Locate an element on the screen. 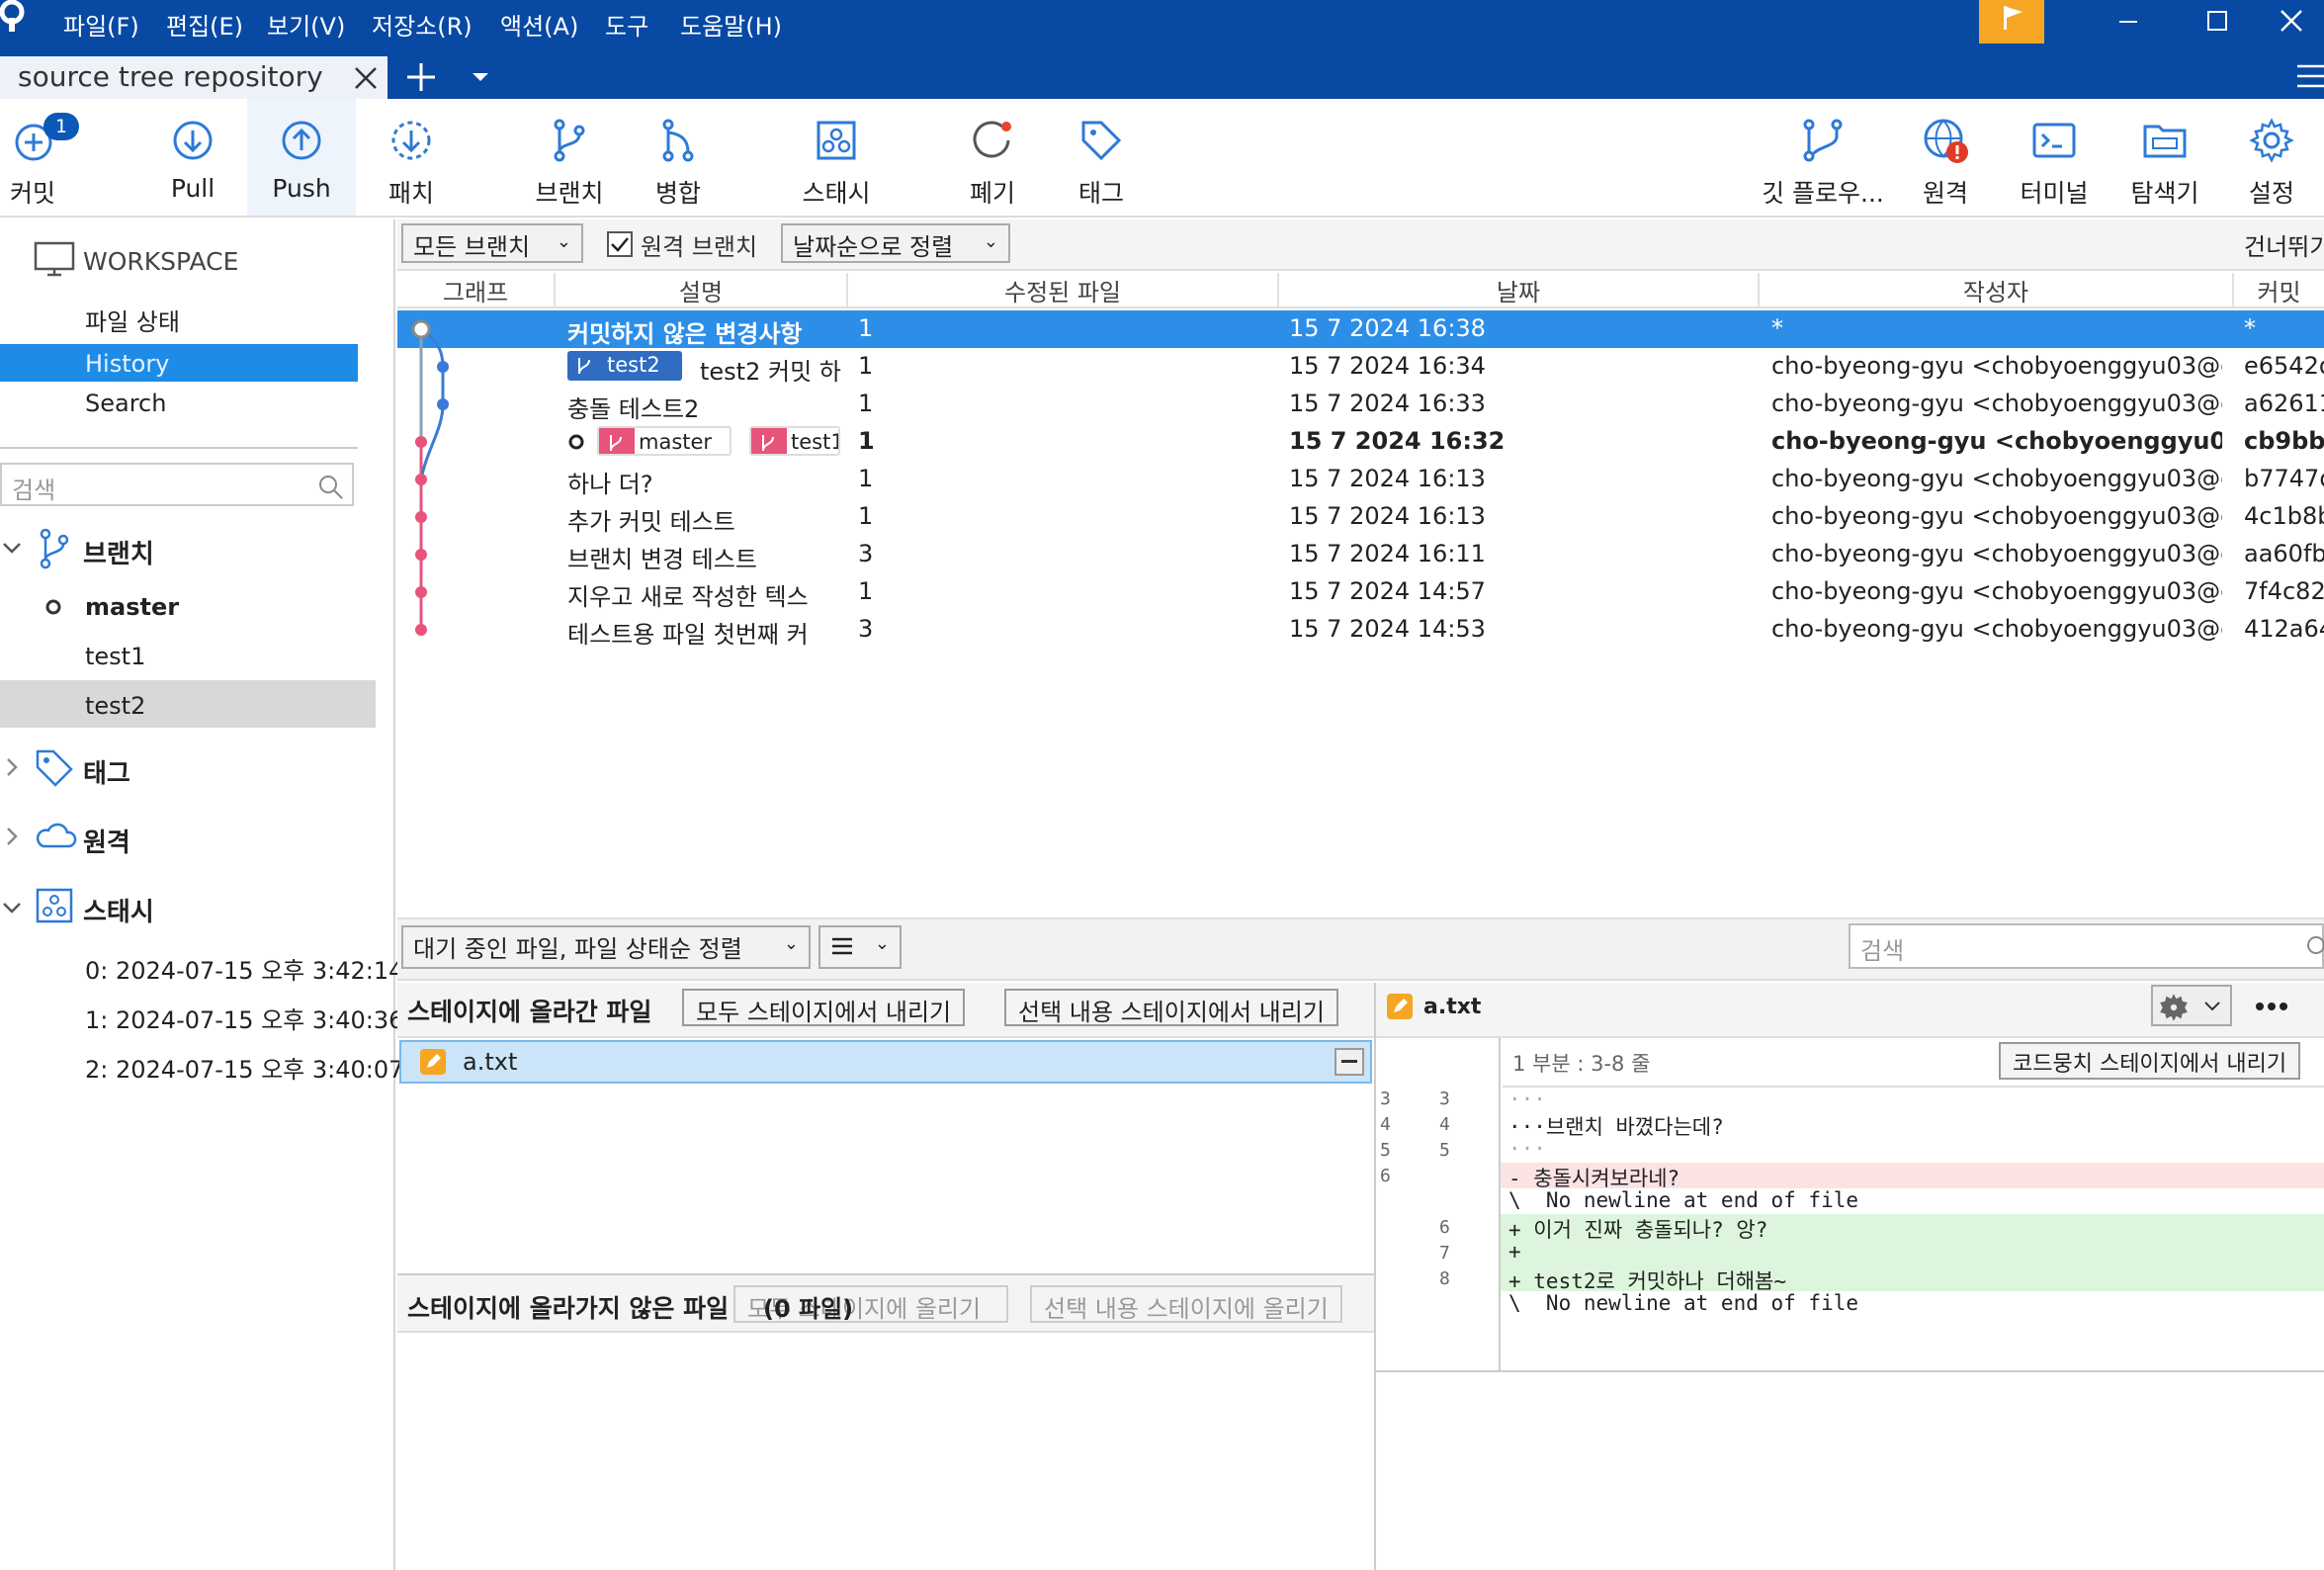 The width and height of the screenshot is (2324, 1570). skip-label: 건너뛰기 is located at coordinates (2284, 244).